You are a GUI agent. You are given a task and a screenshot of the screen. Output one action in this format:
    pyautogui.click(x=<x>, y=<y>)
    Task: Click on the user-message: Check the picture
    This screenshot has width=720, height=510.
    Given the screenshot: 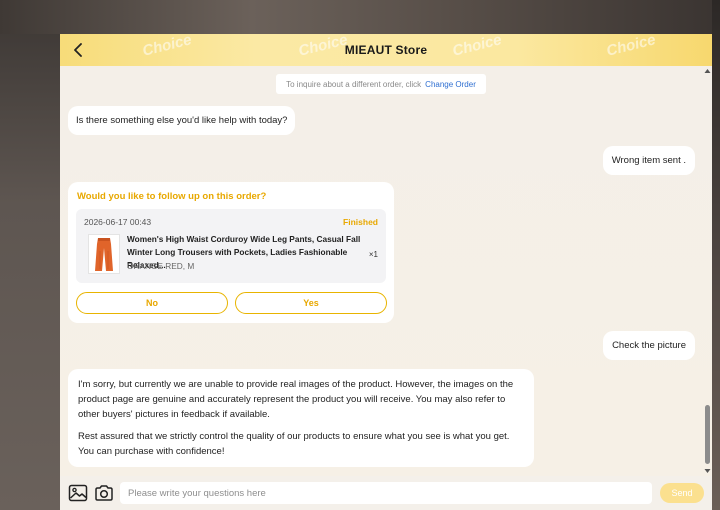 What is the action you would take?
    pyautogui.click(x=649, y=345)
    